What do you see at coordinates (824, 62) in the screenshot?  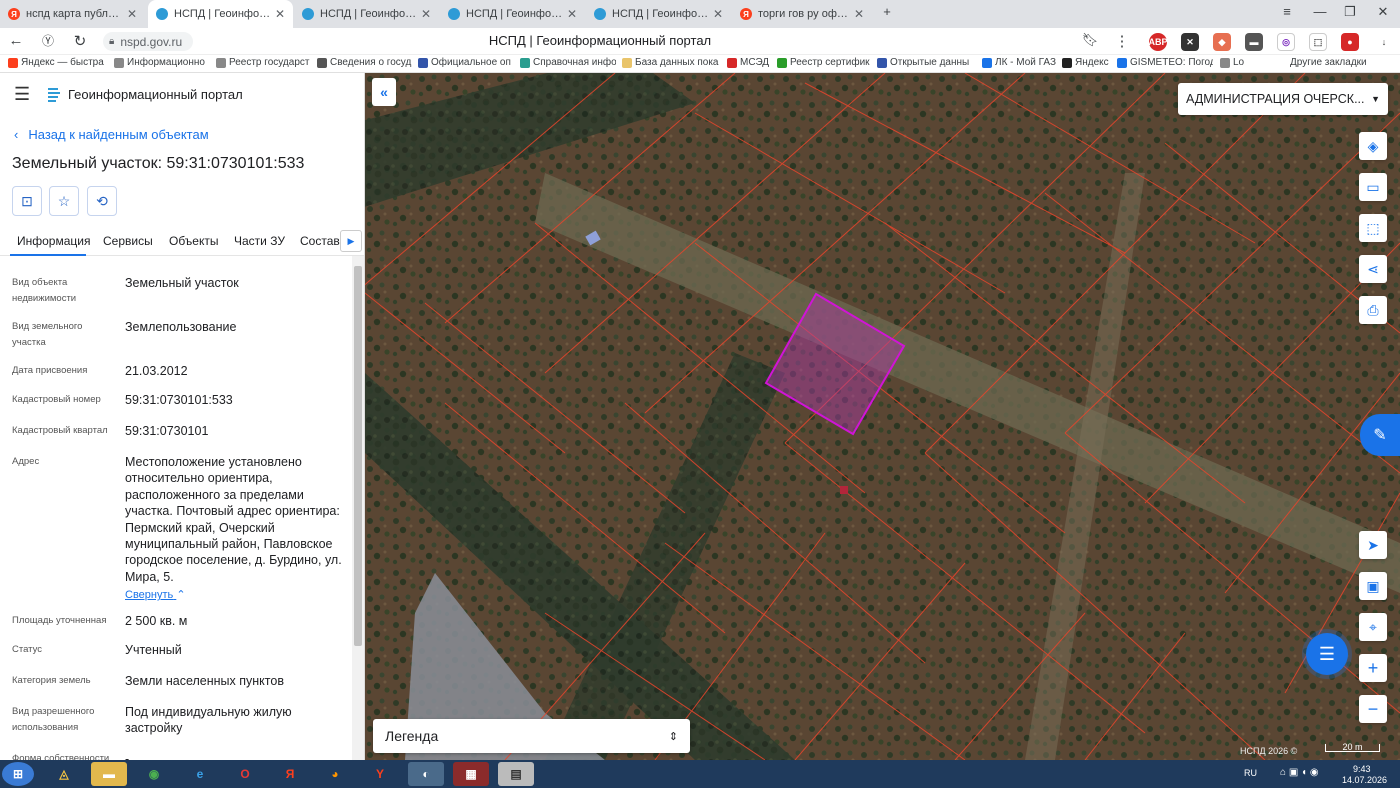 I see `bookmark-item: Реестр сертифик` at bounding box center [824, 62].